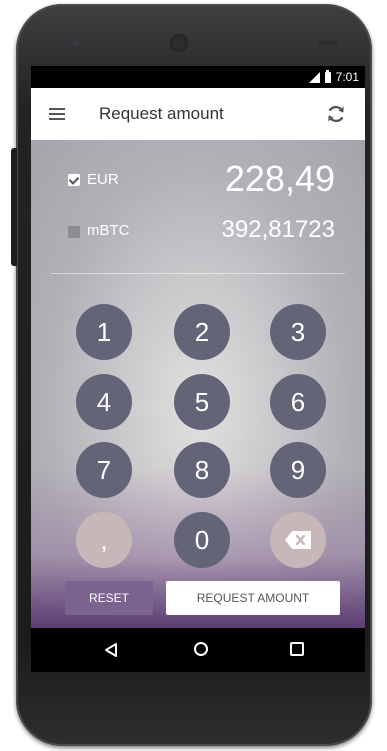 This screenshot has width=387, height=751. Describe the element at coordinates (76, 43) in the screenshot. I see `front-camera` at that location.